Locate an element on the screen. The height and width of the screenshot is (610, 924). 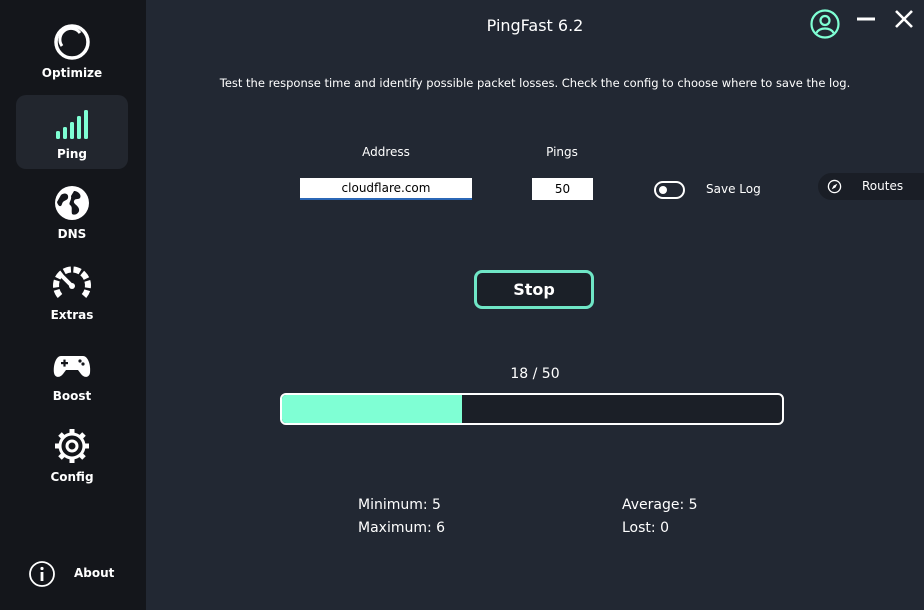
sidebar-item-boost: Boost is located at coordinates (72, 374).